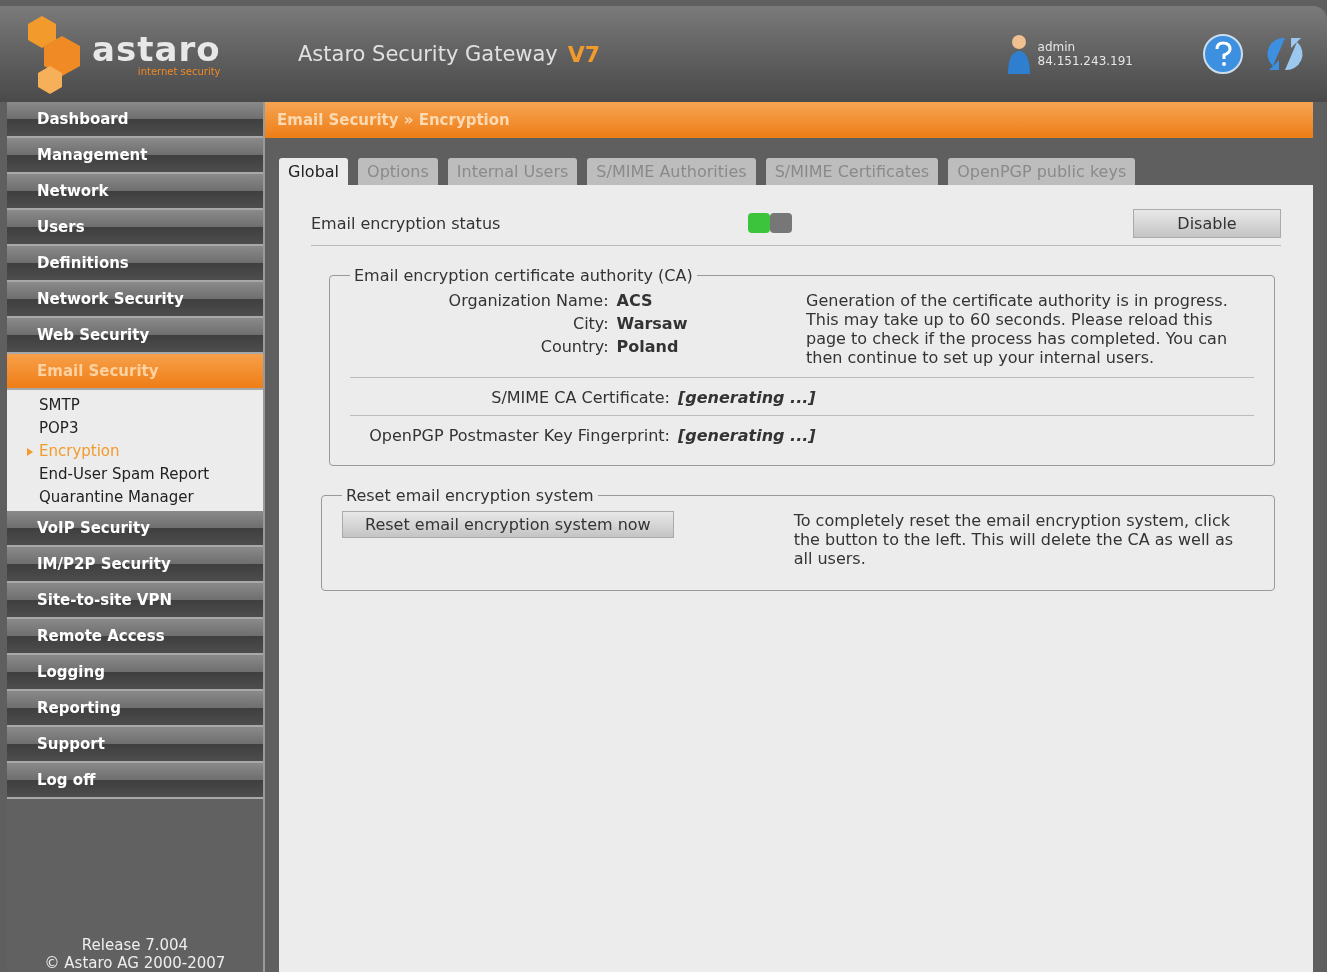 This screenshot has height=972, width=1327. What do you see at coordinates (789, 120) in the screenshot?
I see `breadcrumb: Email Security » Encryption` at bounding box center [789, 120].